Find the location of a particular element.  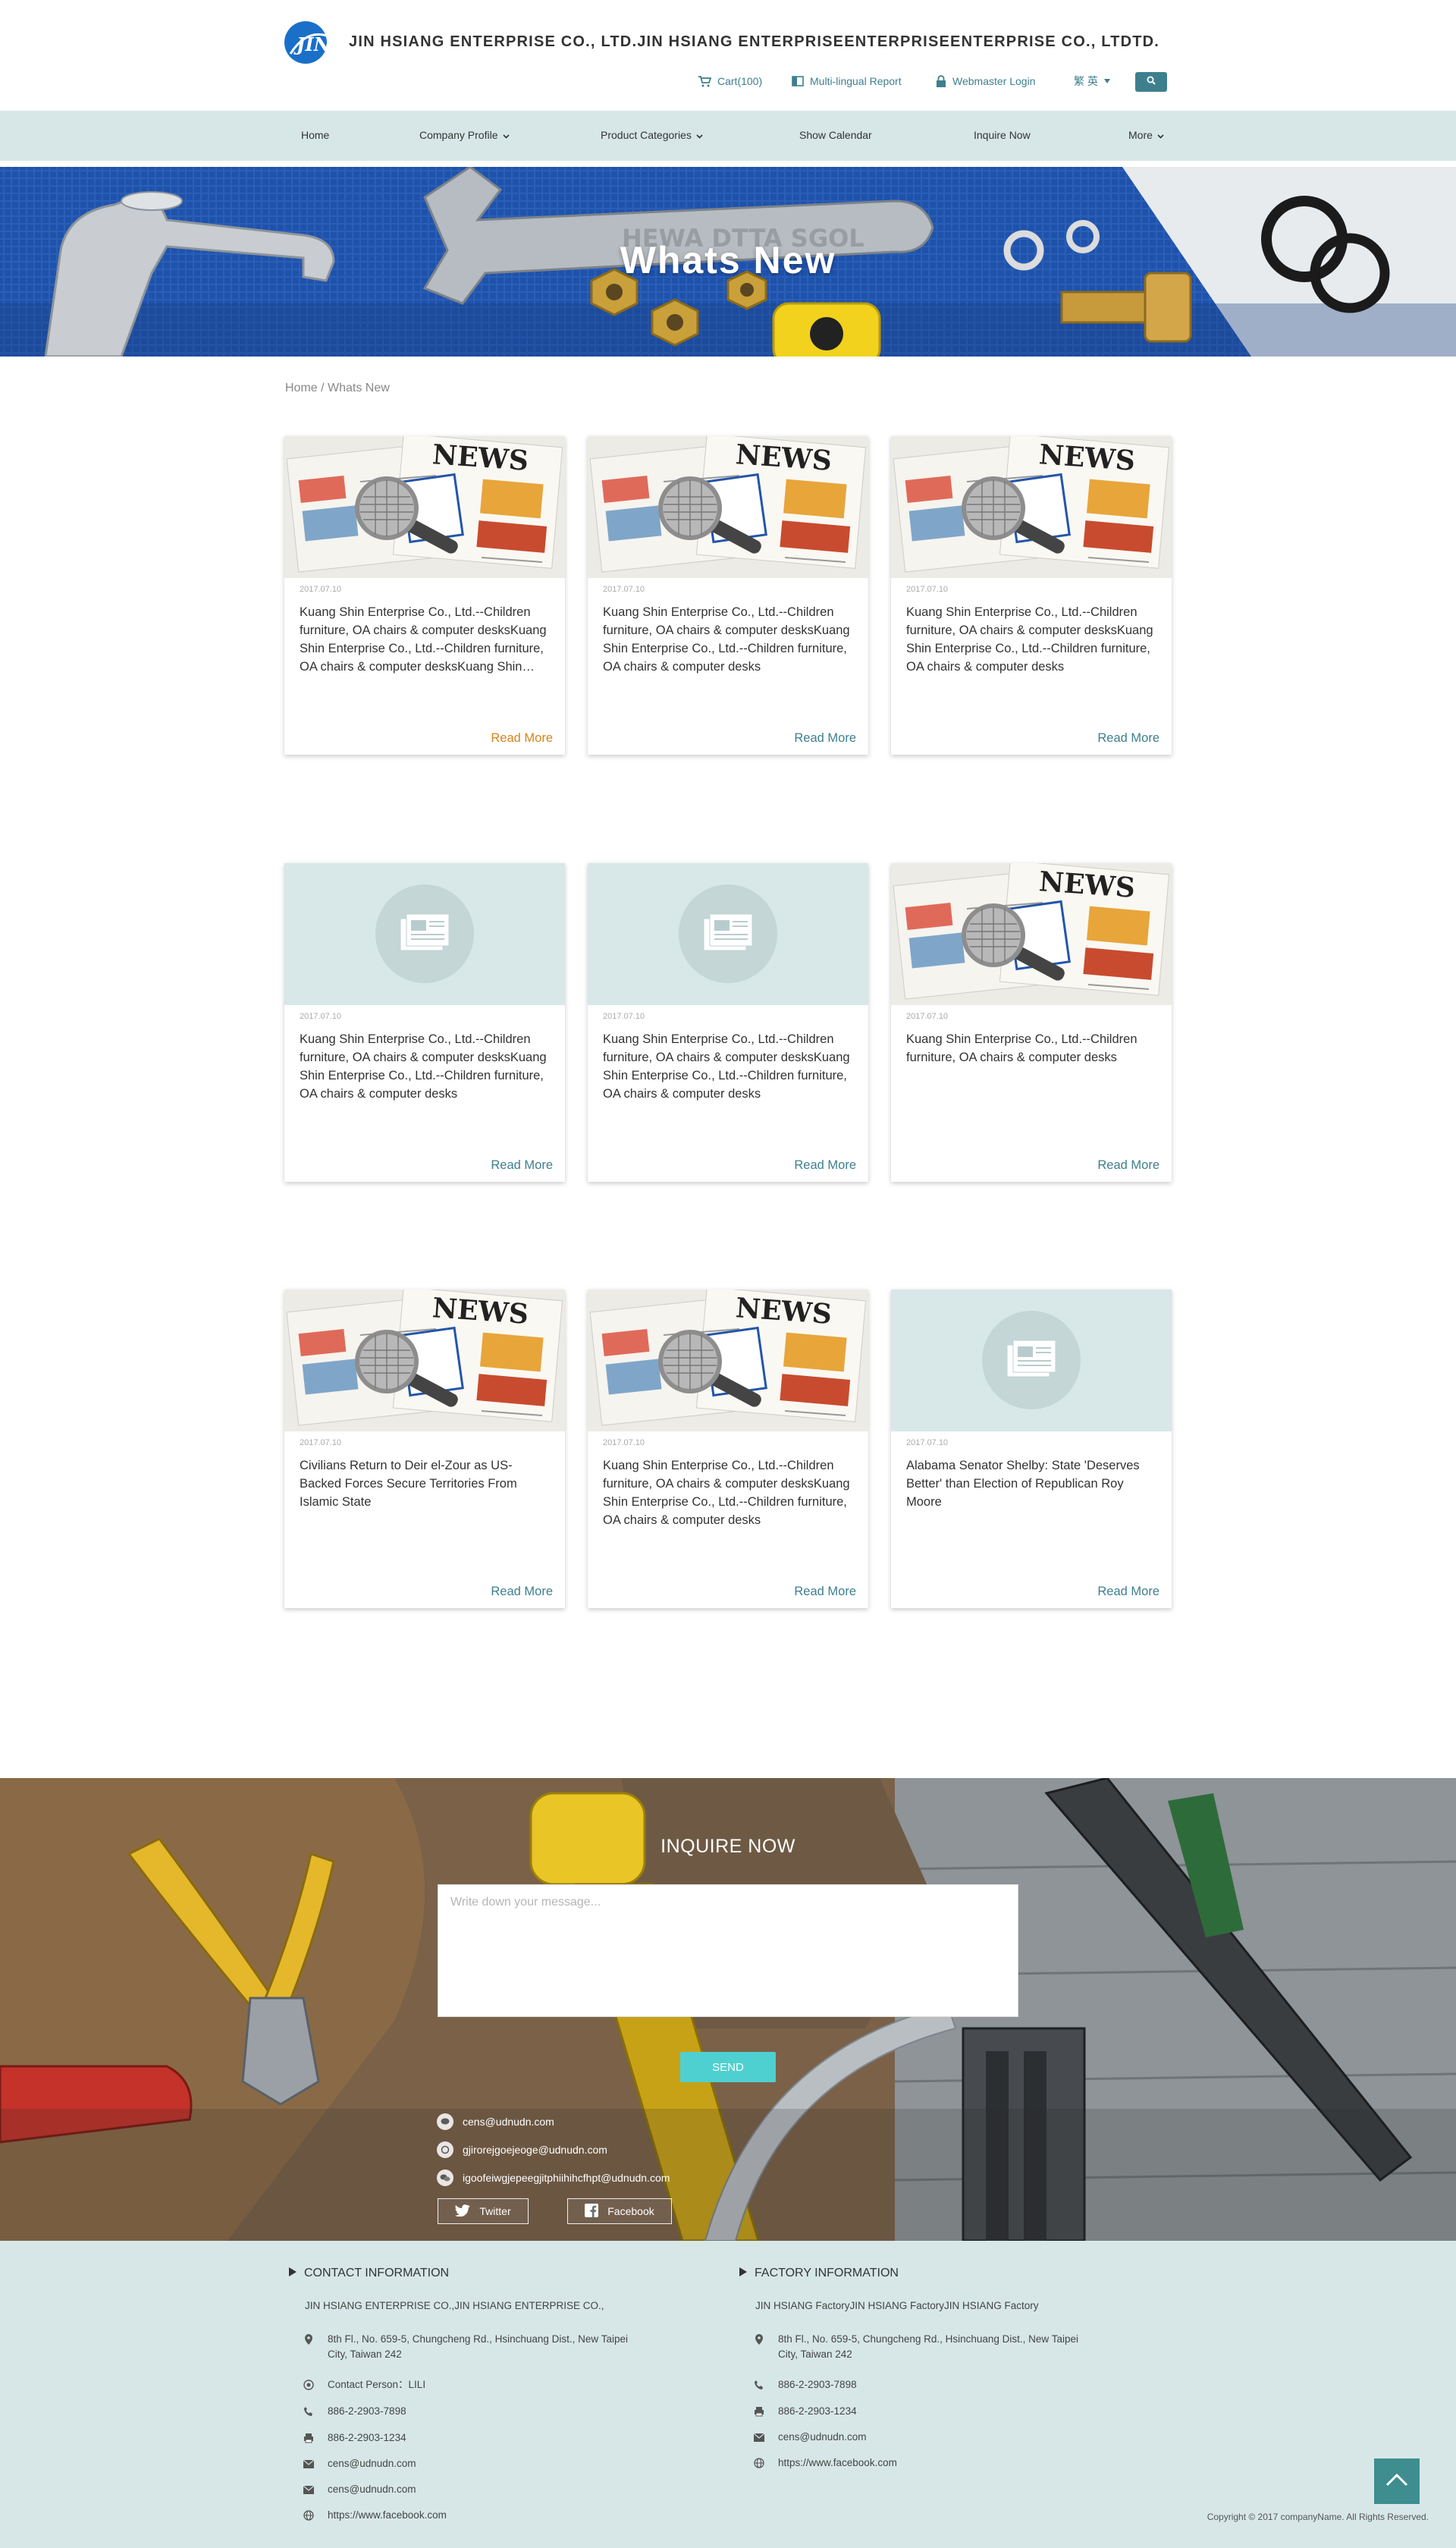

factory-info-heading: FACTORY INFORMATION is located at coordinates (819, 2273).